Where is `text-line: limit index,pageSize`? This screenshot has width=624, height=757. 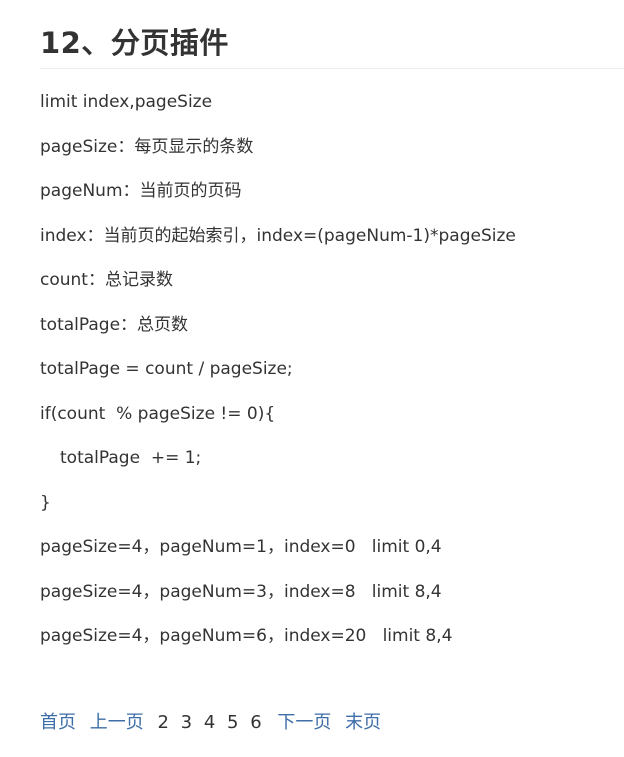
text-line: limit index,pageSize is located at coordinates (126, 102).